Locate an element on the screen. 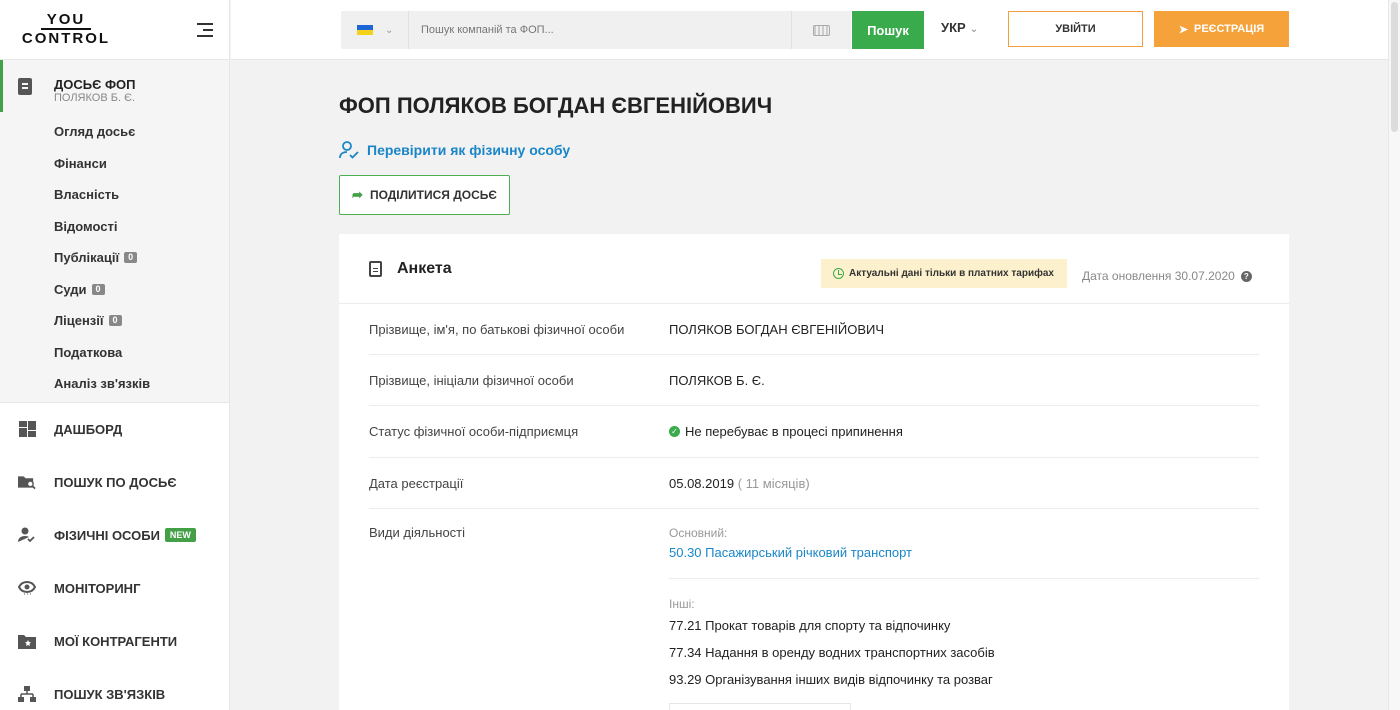 The width and height of the screenshot is (1400, 710). register-button: ➤ РЕЄСТРАЦІЯ is located at coordinates (1221, 29).